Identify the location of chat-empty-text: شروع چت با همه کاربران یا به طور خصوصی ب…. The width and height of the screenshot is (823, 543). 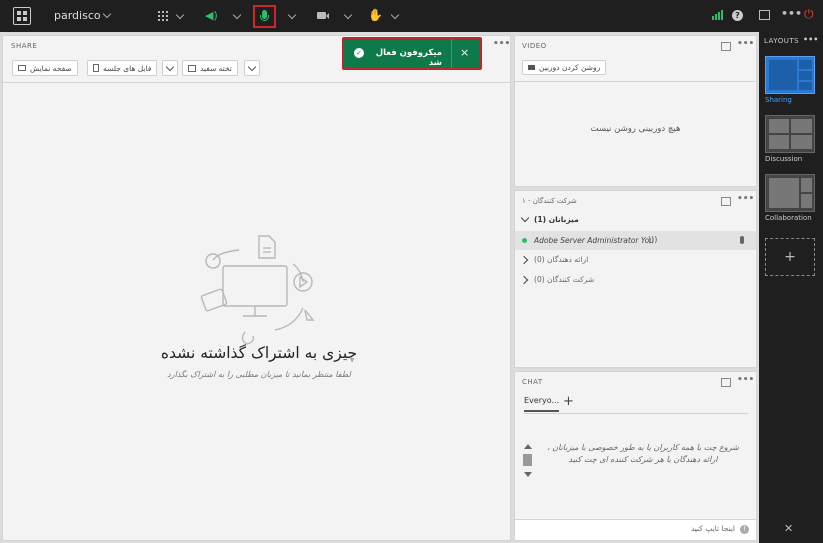
(643, 453).